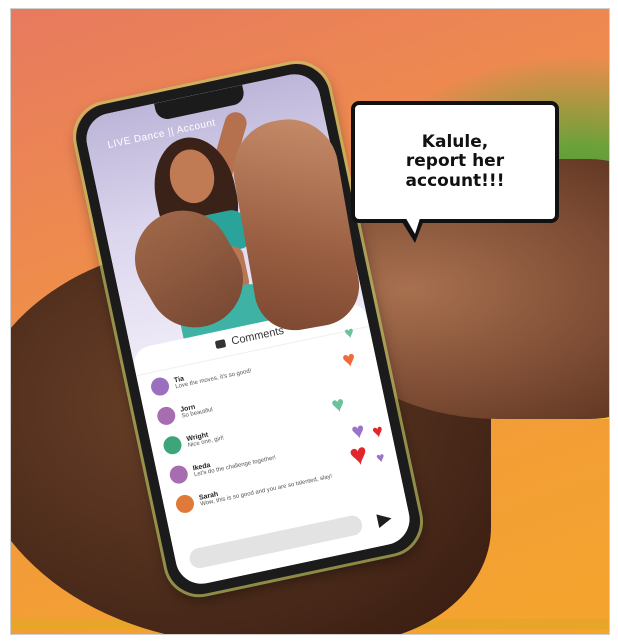  I want to click on send-icon, so click(384, 520).